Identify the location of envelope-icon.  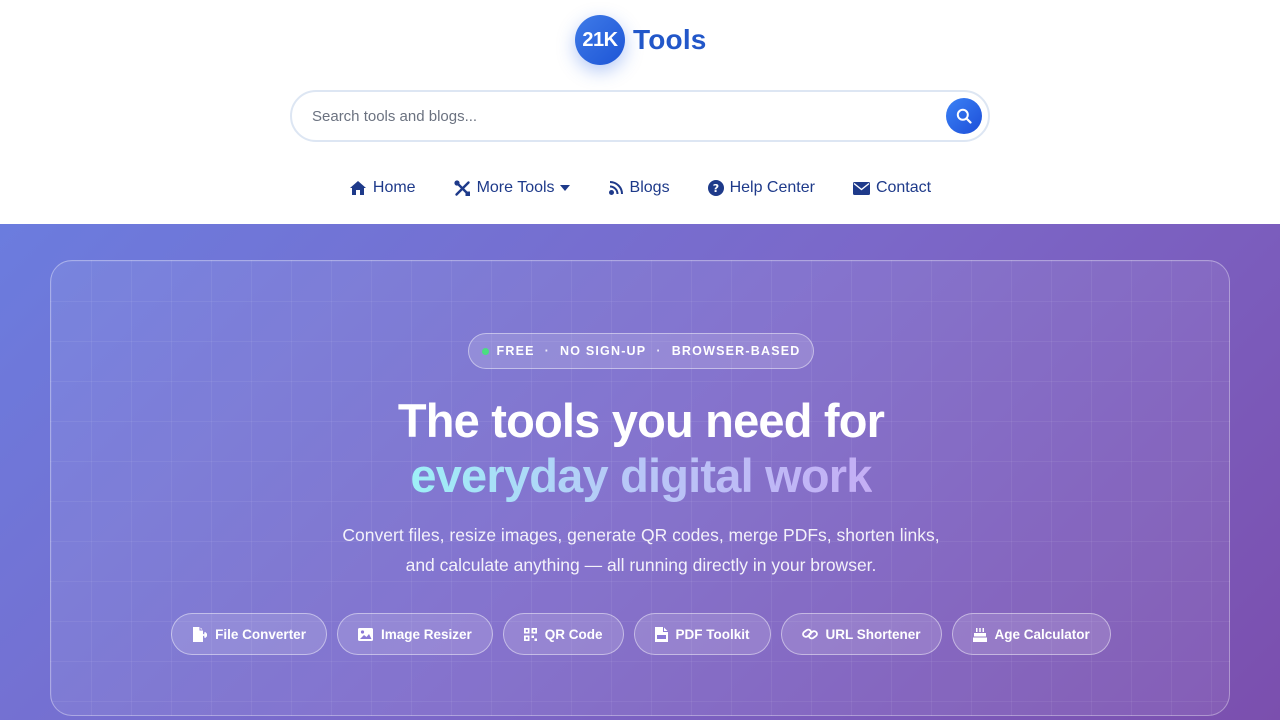
(861, 188).